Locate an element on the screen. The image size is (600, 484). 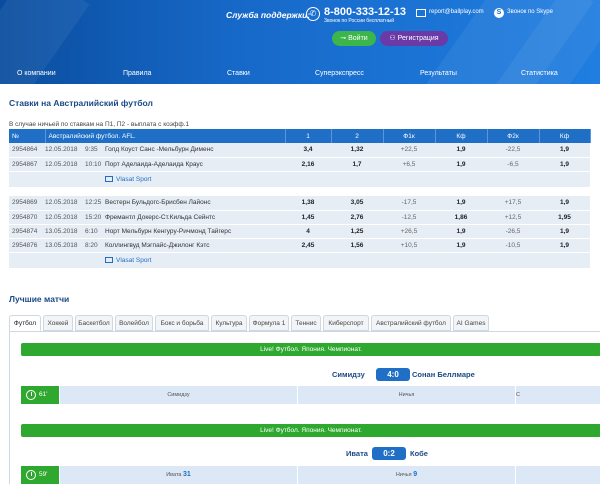
match-name: Норт Мельбурн Кенгуру-Ричмонд Тайгерс is located at coordinates (195, 231).